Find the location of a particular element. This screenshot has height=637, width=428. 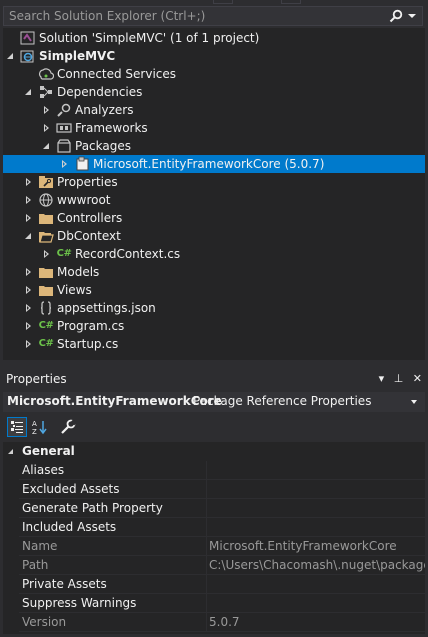

property-name: Excluded Assets is located at coordinates (71, 489).